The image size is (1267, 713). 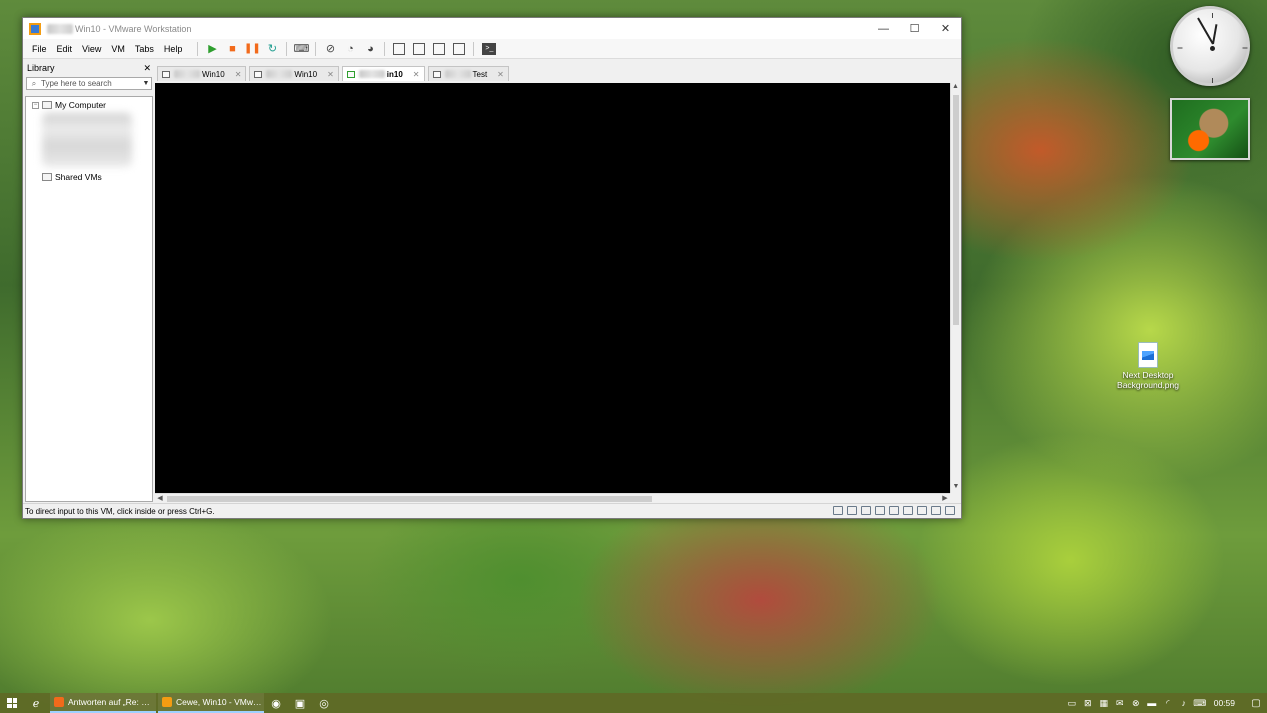 What do you see at coordinates (294, 73) in the screenshot?
I see `tab-vm-2: Win10 ✕` at bounding box center [294, 73].